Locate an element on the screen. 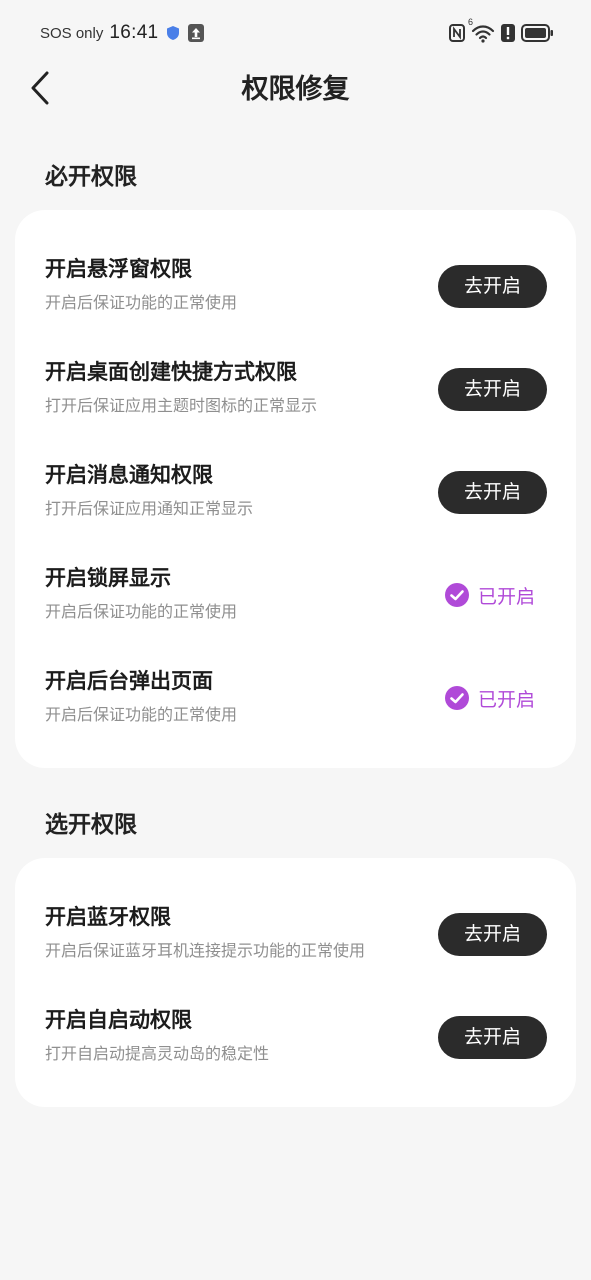  status-left: SOS only 16:41 is located at coordinates (122, 33).